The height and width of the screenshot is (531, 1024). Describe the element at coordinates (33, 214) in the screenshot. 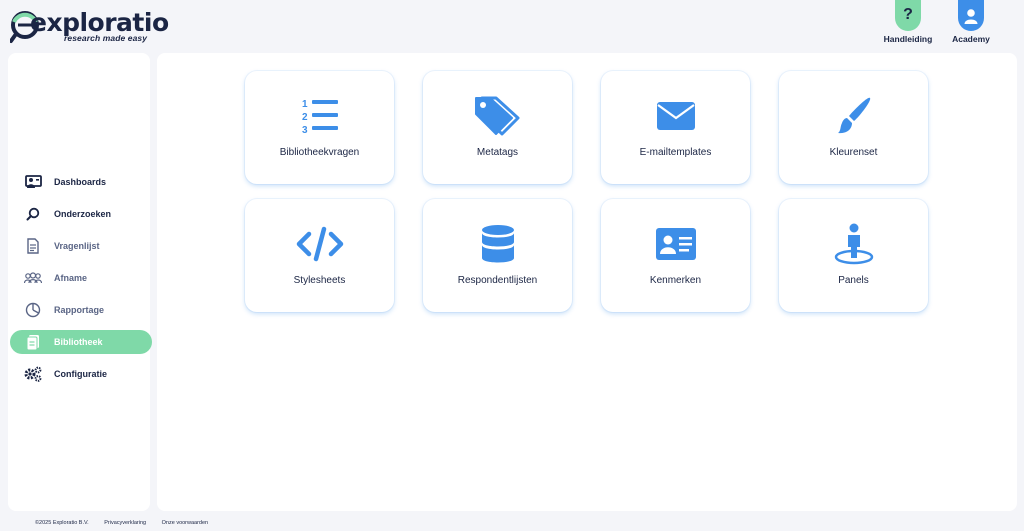

I see `search-icon` at that location.